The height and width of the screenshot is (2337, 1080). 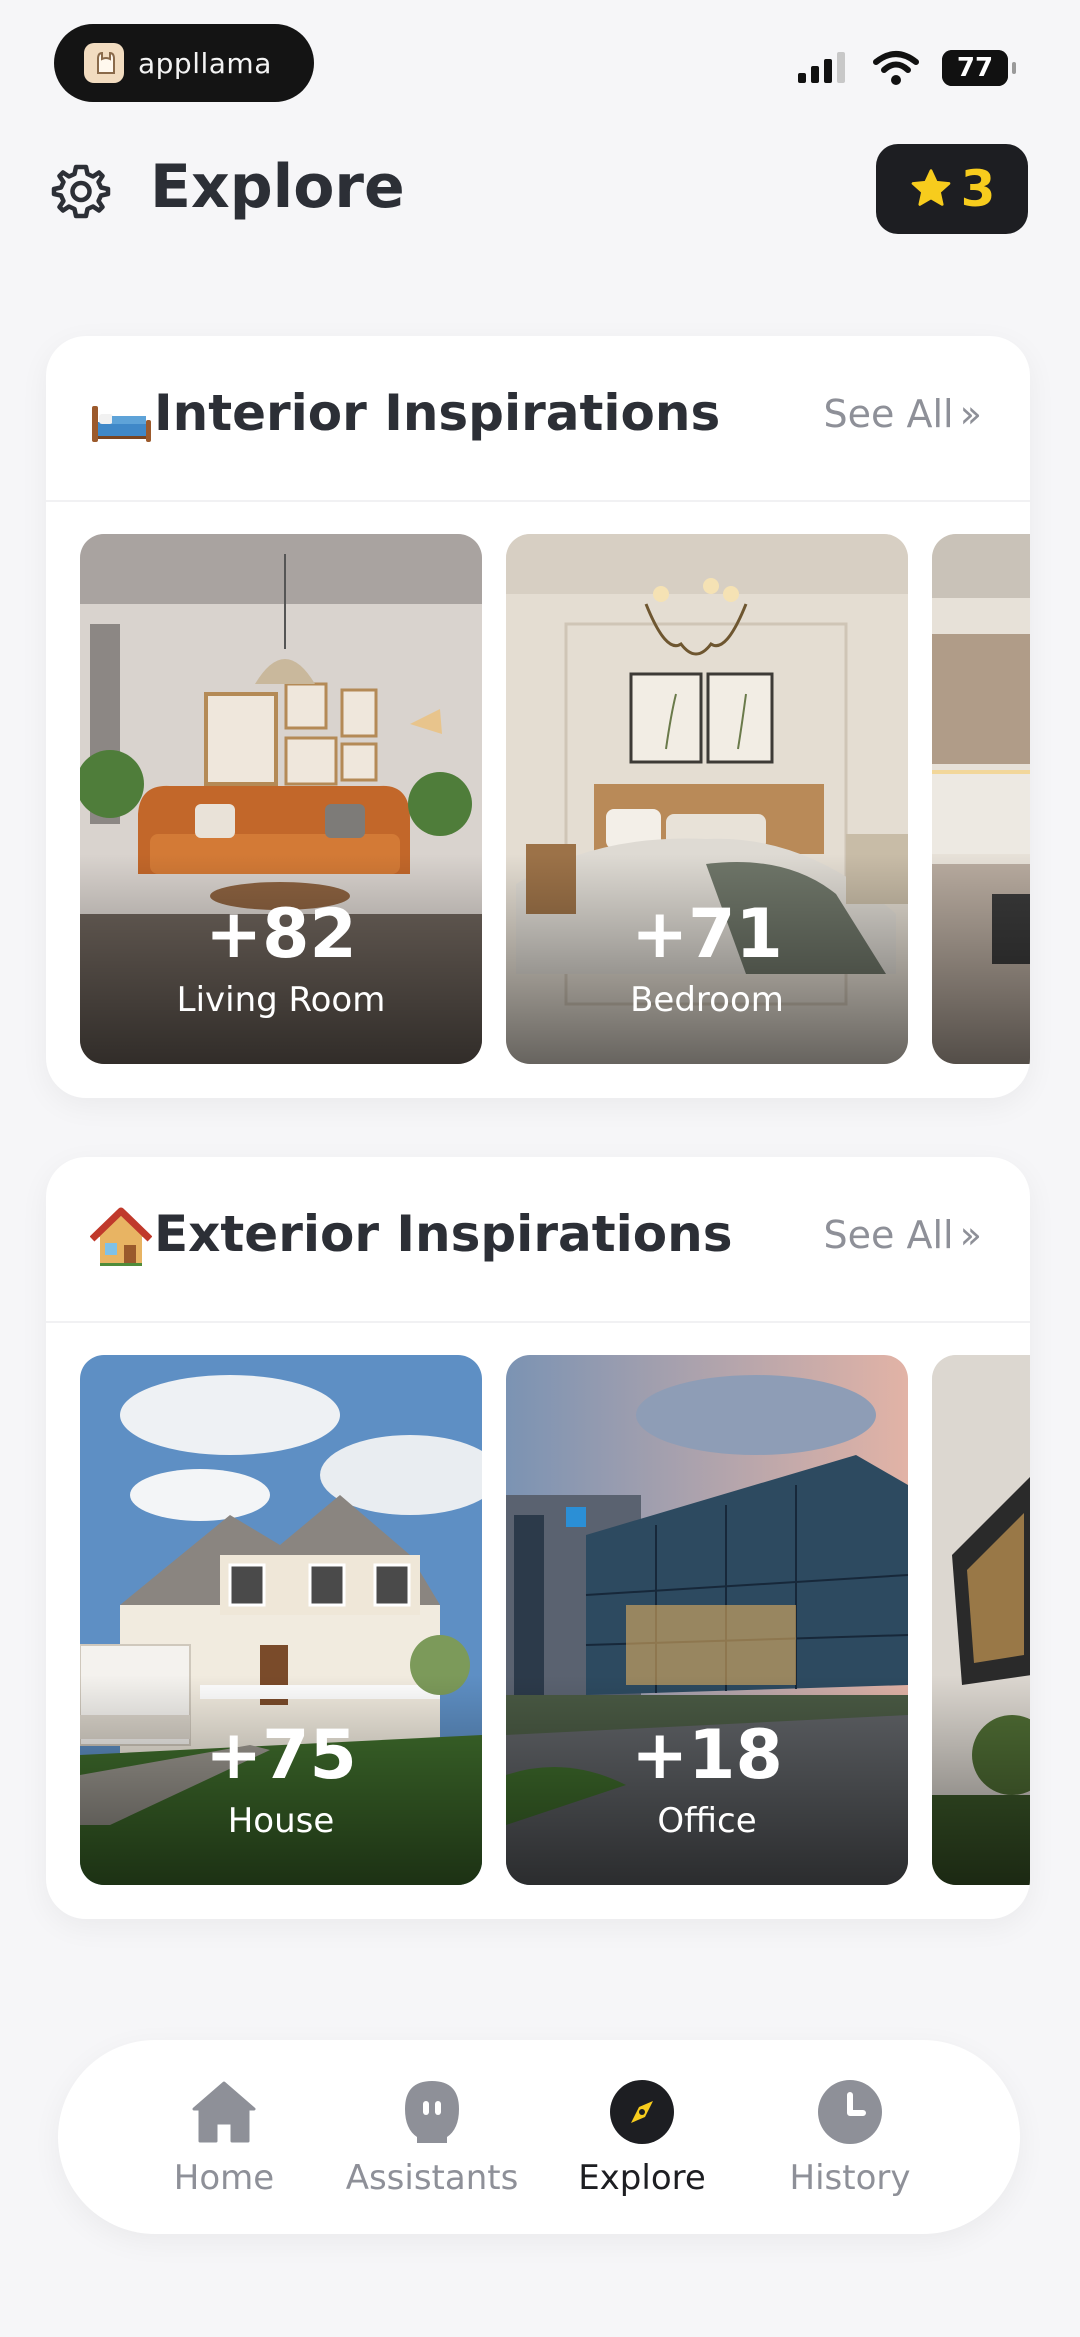 What do you see at coordinates (821, 67) in the screenshot?
I see `signal-icon` at bounding box center [821, 67].